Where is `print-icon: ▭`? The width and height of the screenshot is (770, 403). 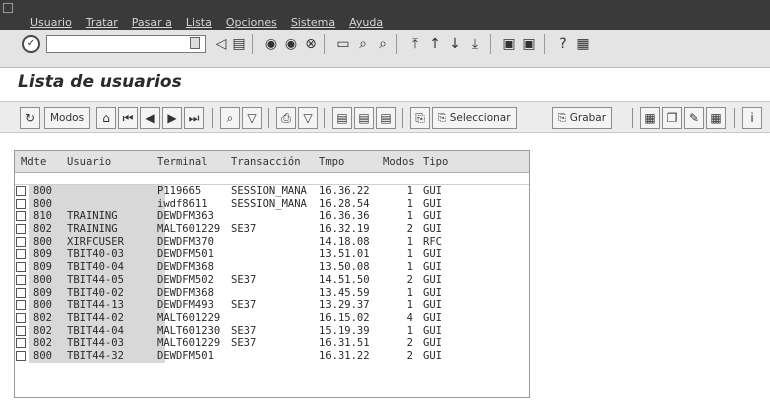
print-icon: ▭ is located at coordinates (343, 44).